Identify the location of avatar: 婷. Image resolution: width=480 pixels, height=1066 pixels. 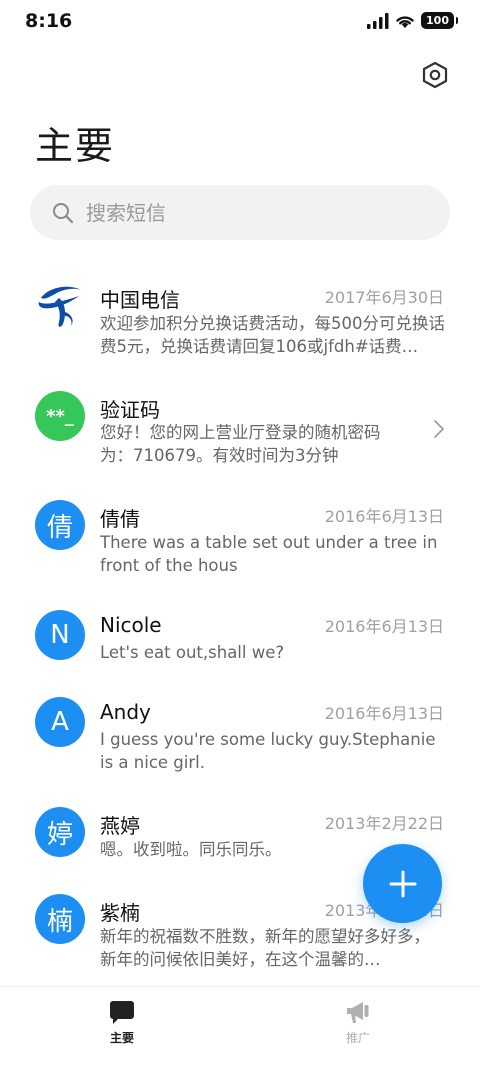
(60, 832).